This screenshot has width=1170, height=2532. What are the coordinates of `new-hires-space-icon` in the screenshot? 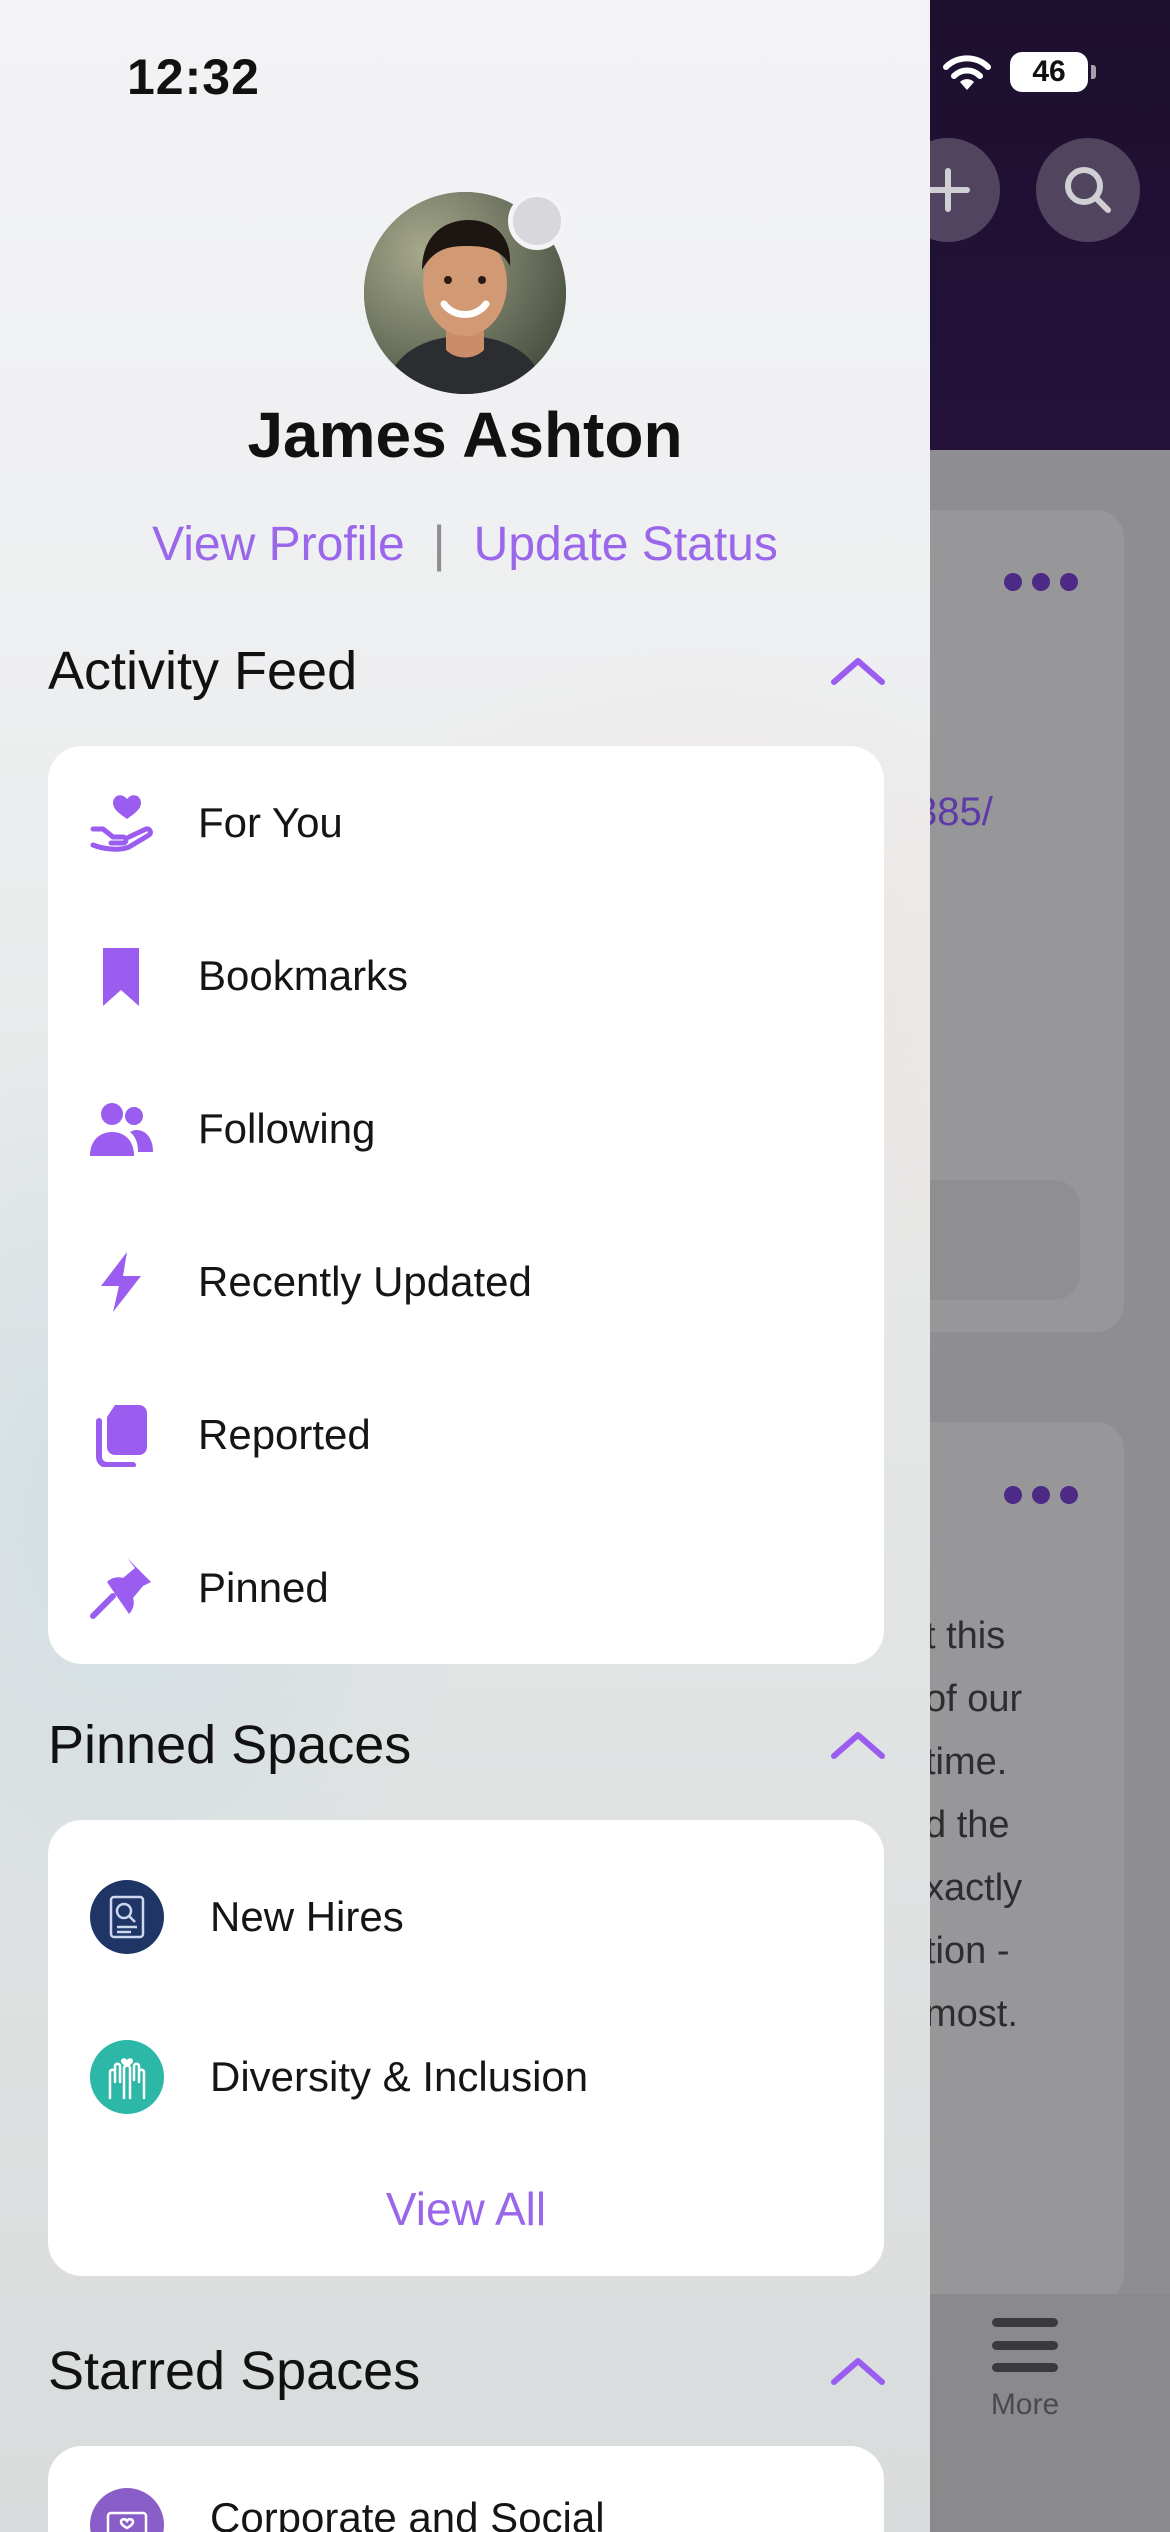 It's located at (127, 1917).